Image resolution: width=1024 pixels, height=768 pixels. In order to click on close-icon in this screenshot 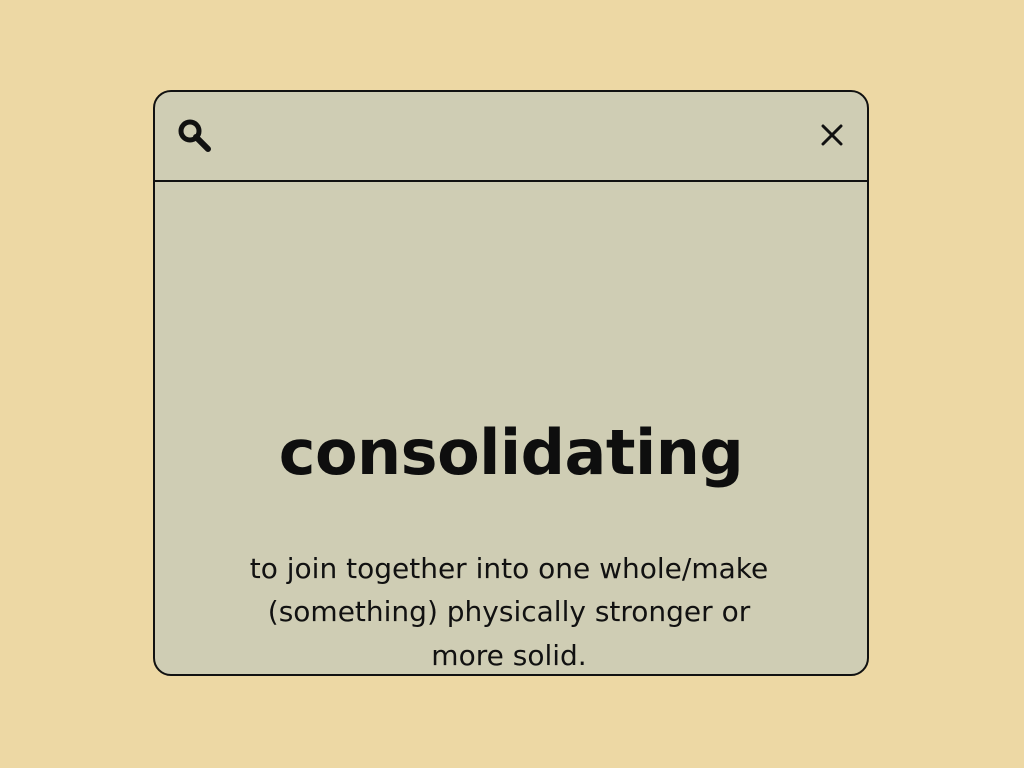, I will do `click(832, 135)`.